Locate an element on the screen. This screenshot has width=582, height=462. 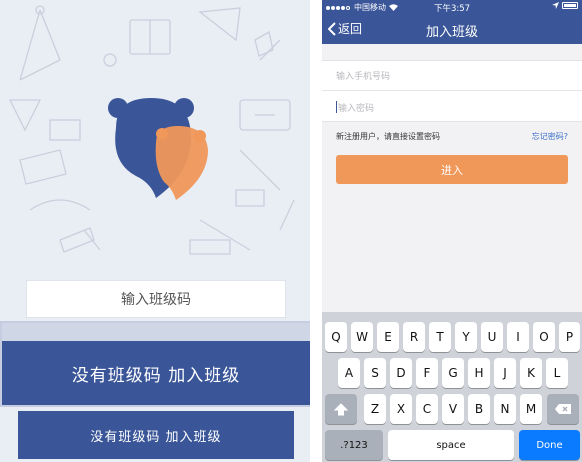
key-y: Y is located at coordinates (466, 337).